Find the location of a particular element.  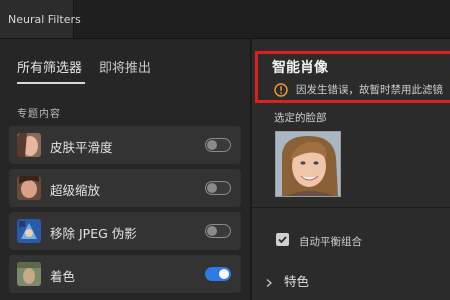

filter-item-label: 皮肤平滑度 is located at coordinates (81, 147).